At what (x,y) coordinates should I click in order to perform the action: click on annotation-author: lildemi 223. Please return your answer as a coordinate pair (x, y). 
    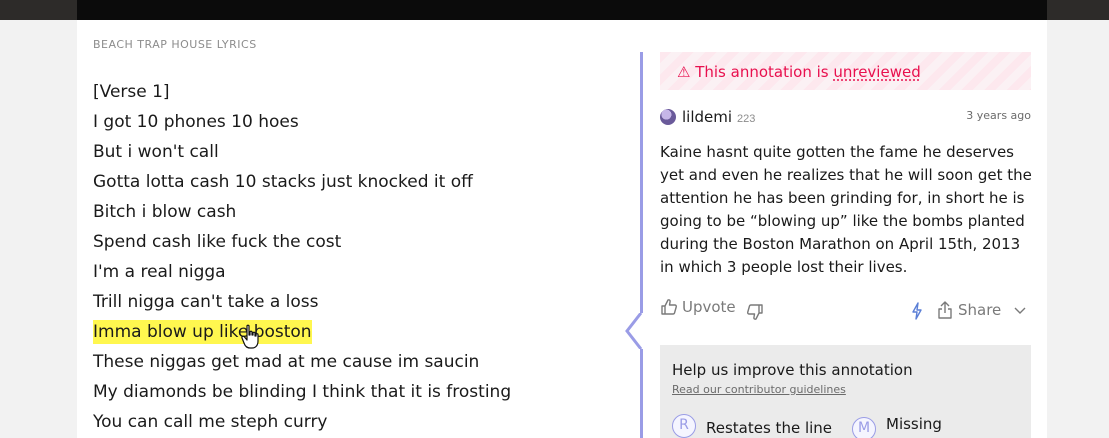
    Looking at the image, I should click on (707, 117).